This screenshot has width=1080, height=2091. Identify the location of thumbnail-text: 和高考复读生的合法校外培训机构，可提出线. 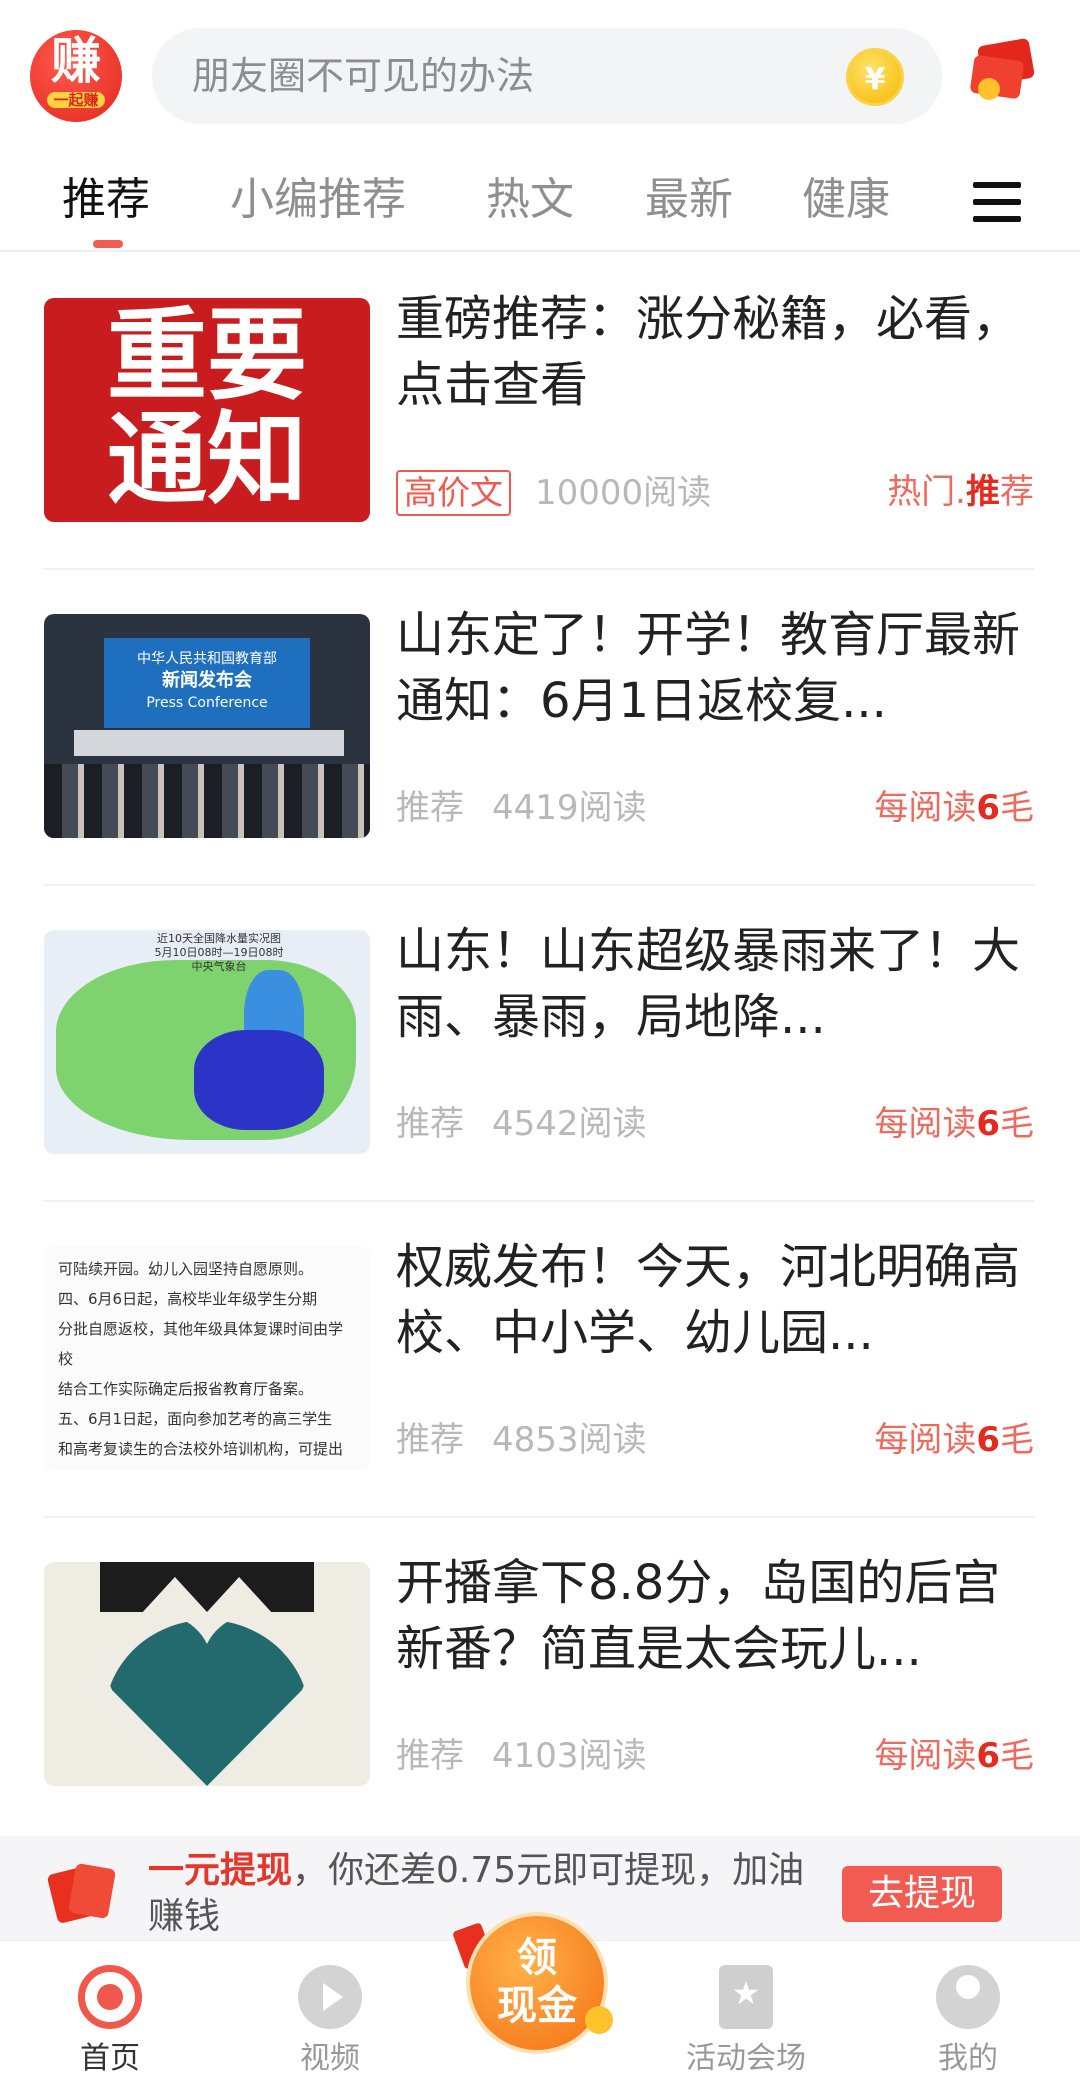
(201, 1449).